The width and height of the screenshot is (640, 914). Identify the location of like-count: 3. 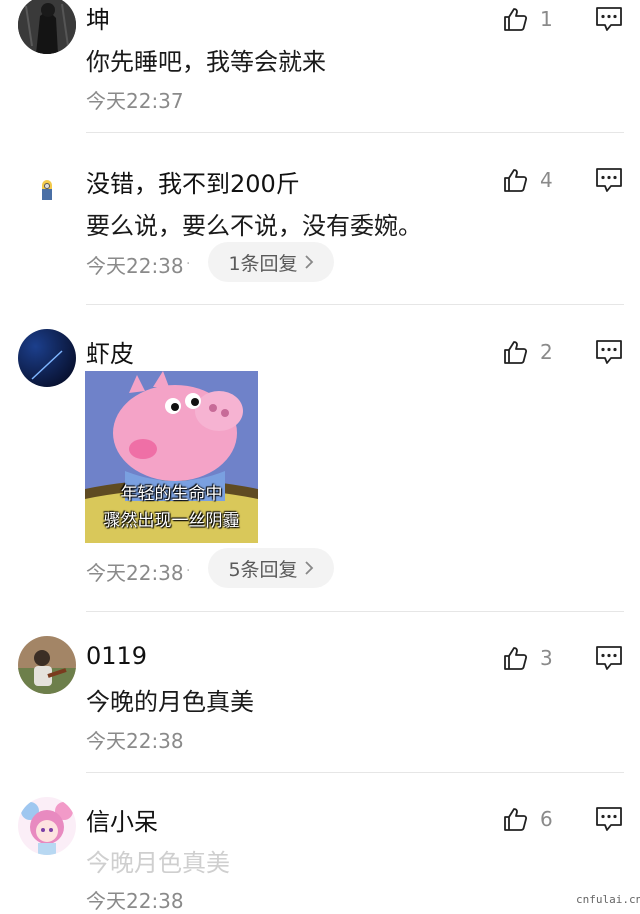
(546, 658).